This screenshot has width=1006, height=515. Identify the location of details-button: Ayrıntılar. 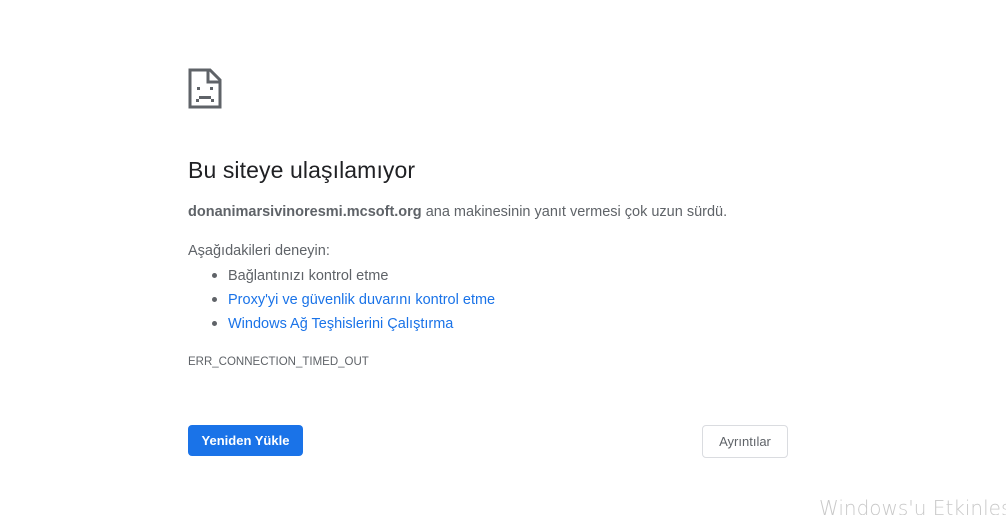
(745, 441).